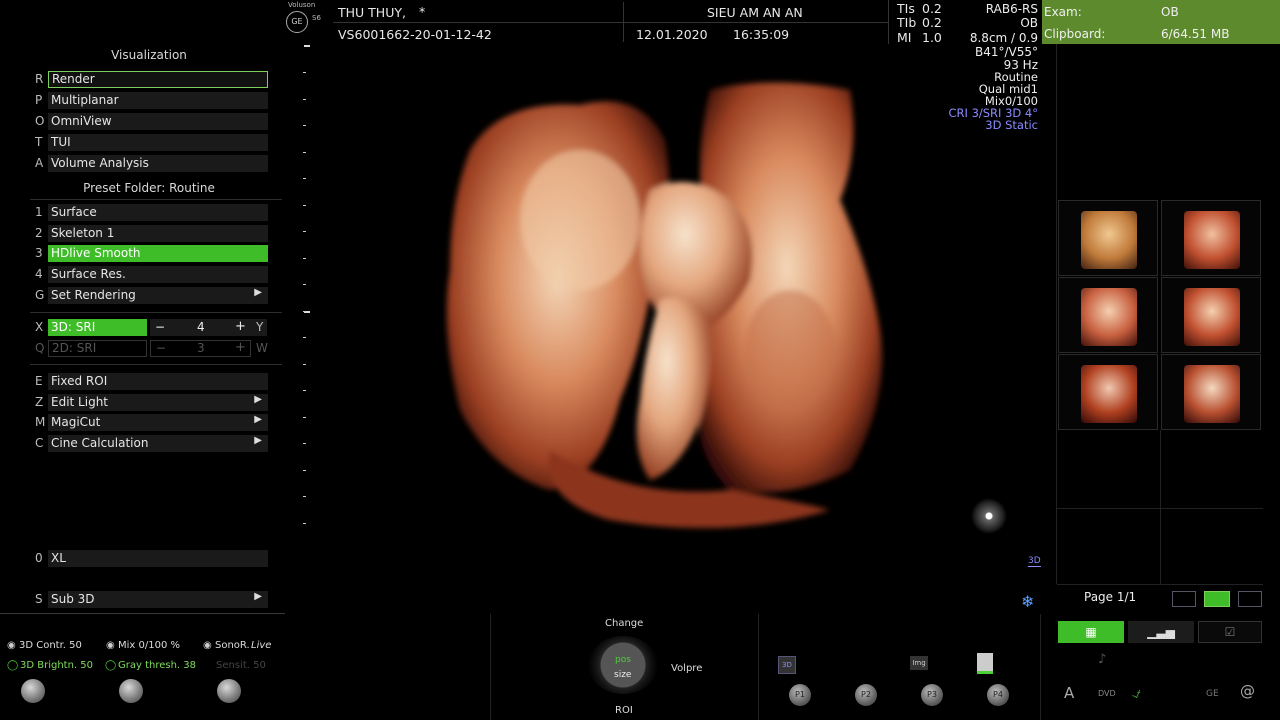 This screenshot has height=720, width=1280. Describe the element at coordinates (158, 443) in the screenshot. I see `tool-cine-calc-label: Cine Calculation` at that location.